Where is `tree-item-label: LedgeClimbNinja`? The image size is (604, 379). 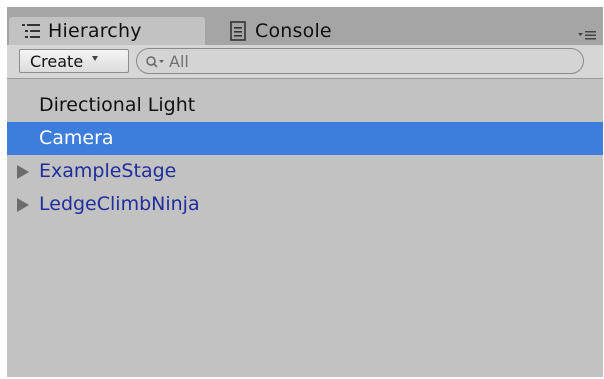 tree-item-label: LedgeClimbNinja is located at coordinates (119, 204).